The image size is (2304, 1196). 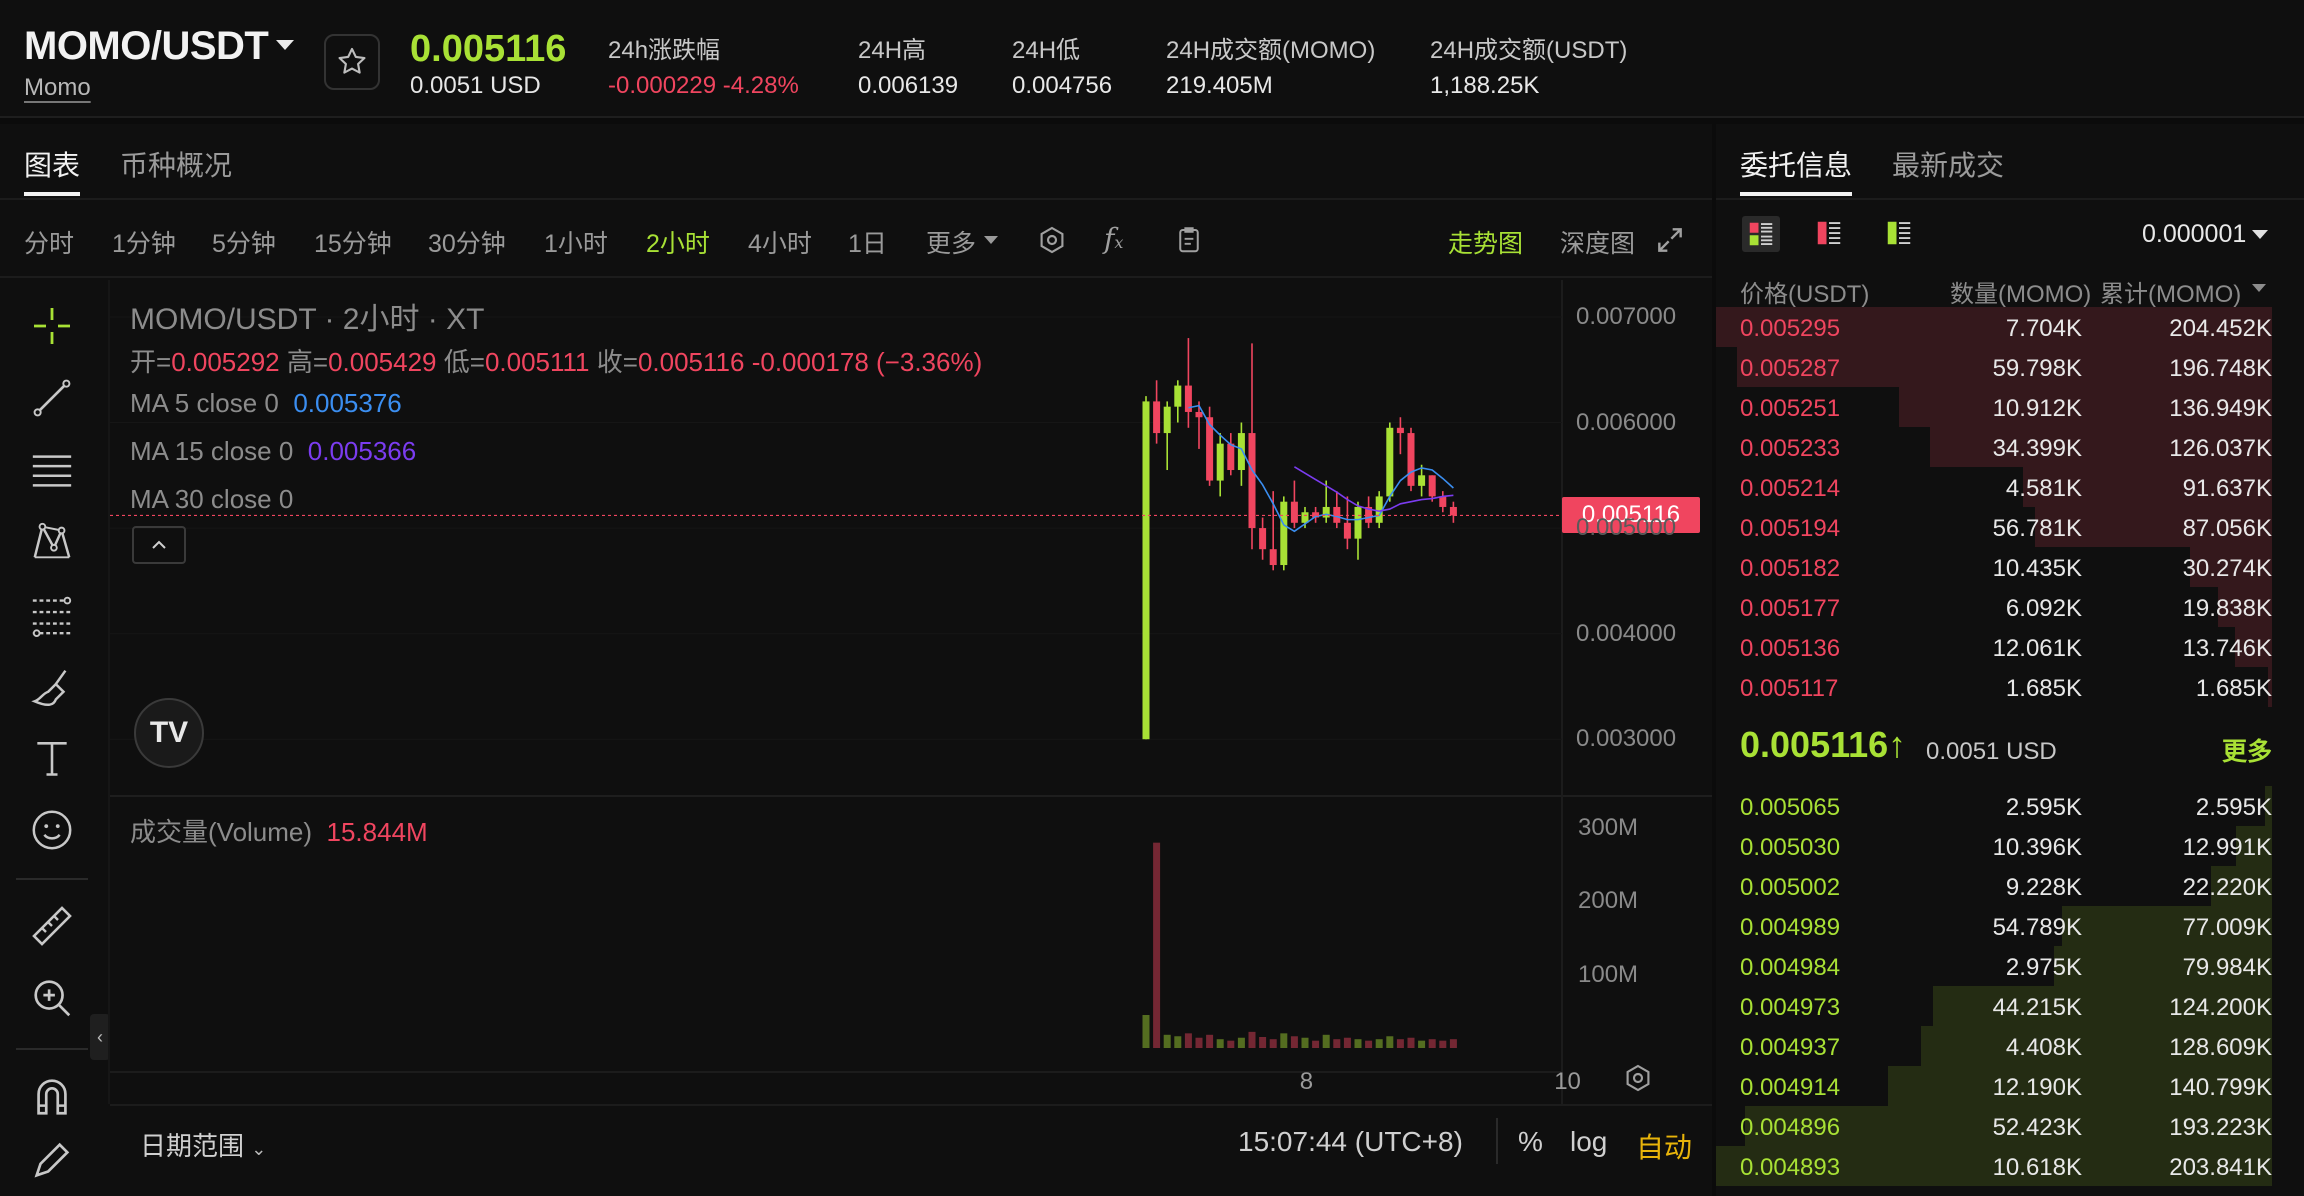 What do you see at coordinates (1994, 1086) in the screenshot?
I see `bid-row: 0.004914 12.190K 140.799K` at bounding box center [1994, 1086].